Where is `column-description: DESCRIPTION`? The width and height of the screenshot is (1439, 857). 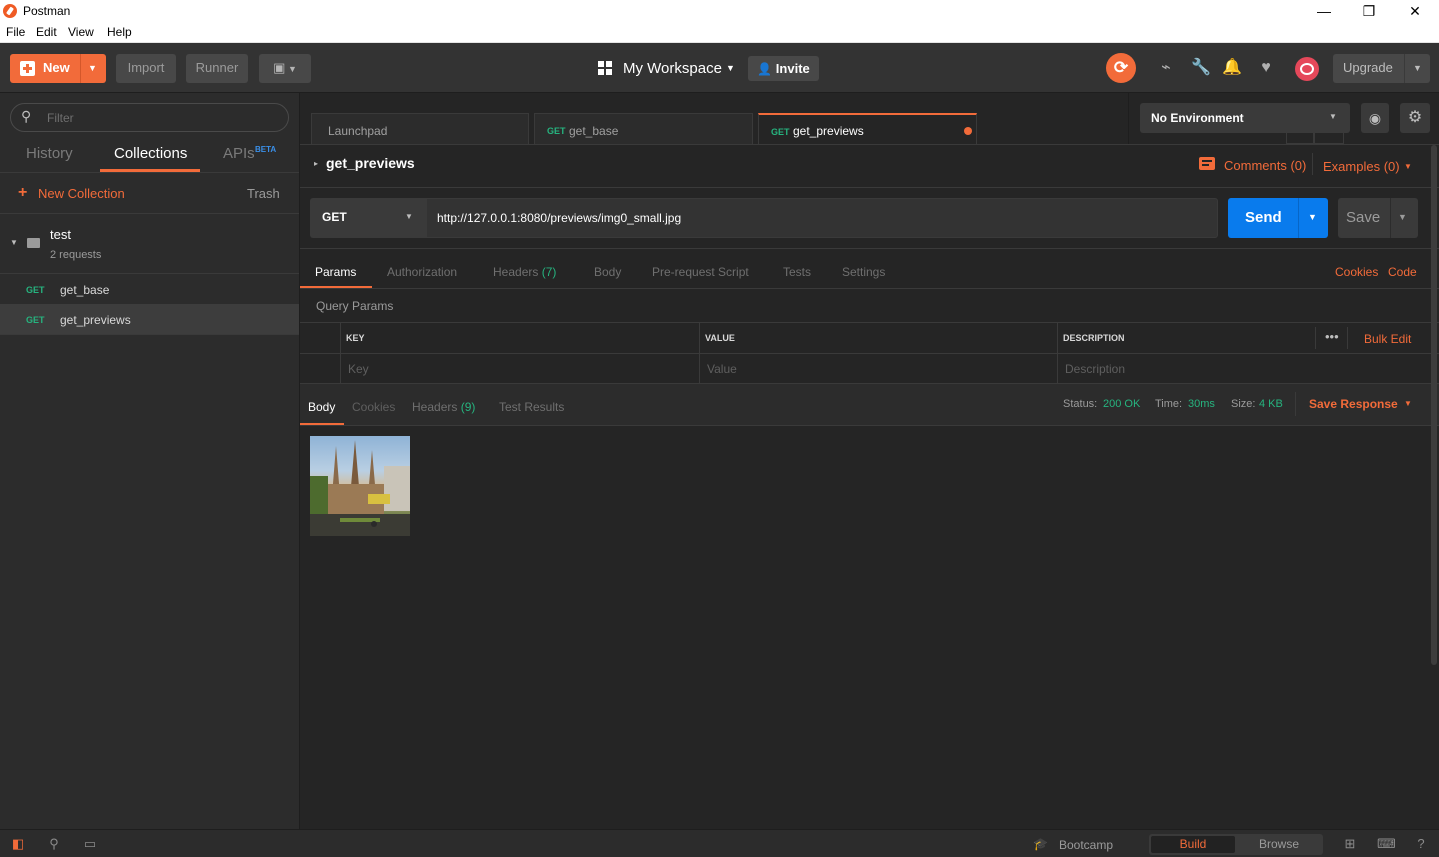 column-description: DESCRIPTION is located at coordinates (1094, 338).